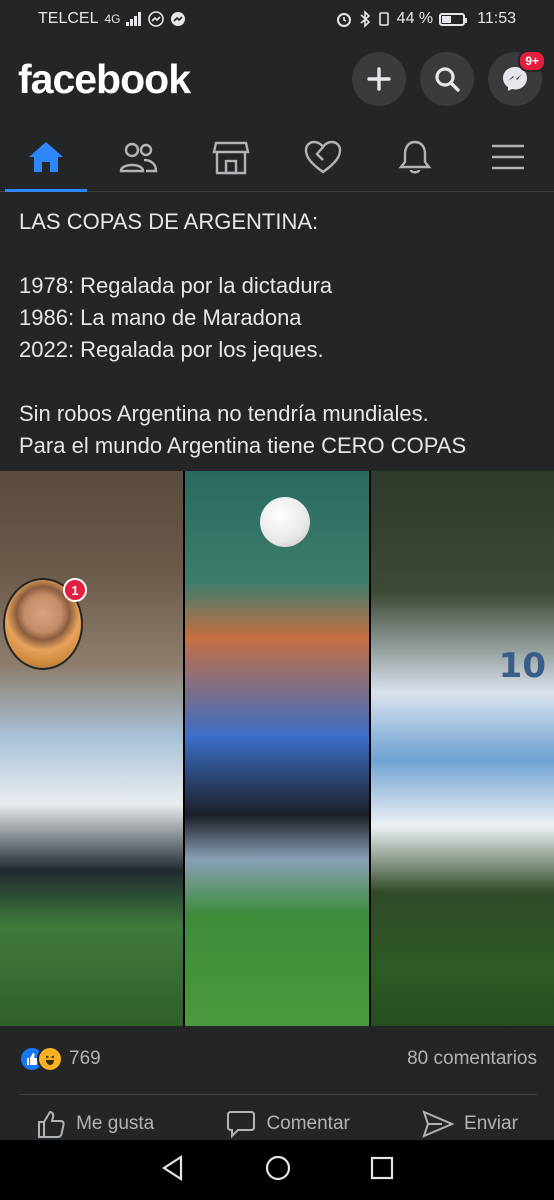 The width and height of the screenshot is (554, 1200). Describe the element at coordinates (278, 1094) in the screenshot. I see `divider` at that location.